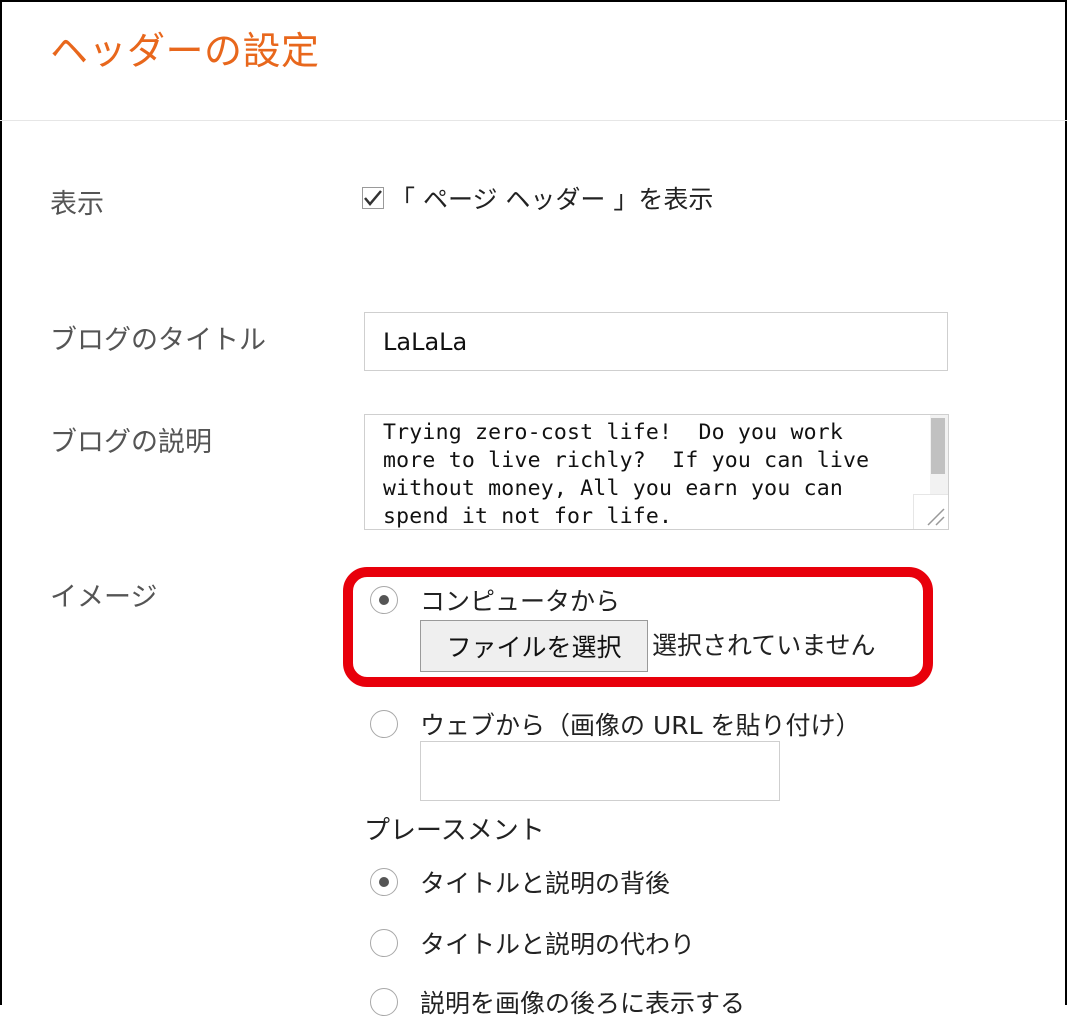 This screenshot has width=1067, height=1020. I want to click on show-page-header-option: 「 ページ ヘッダー 」を表示, so click(537, 198).